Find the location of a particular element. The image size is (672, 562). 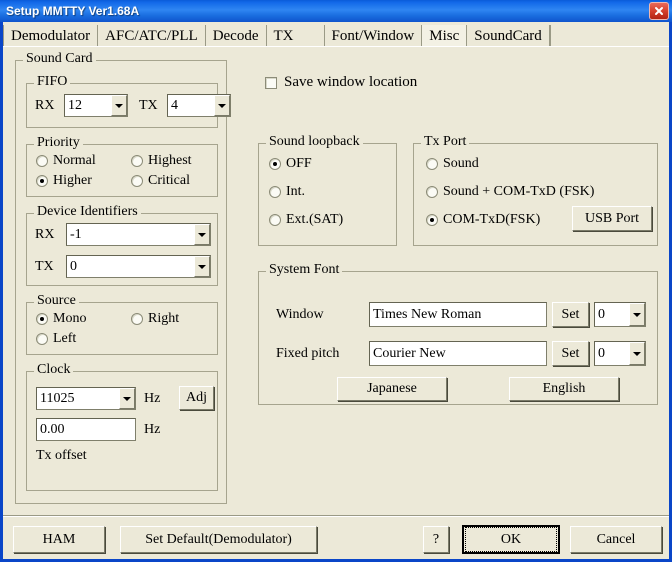

system-font-window-set-label: Set is located at coordinates (570, 314).